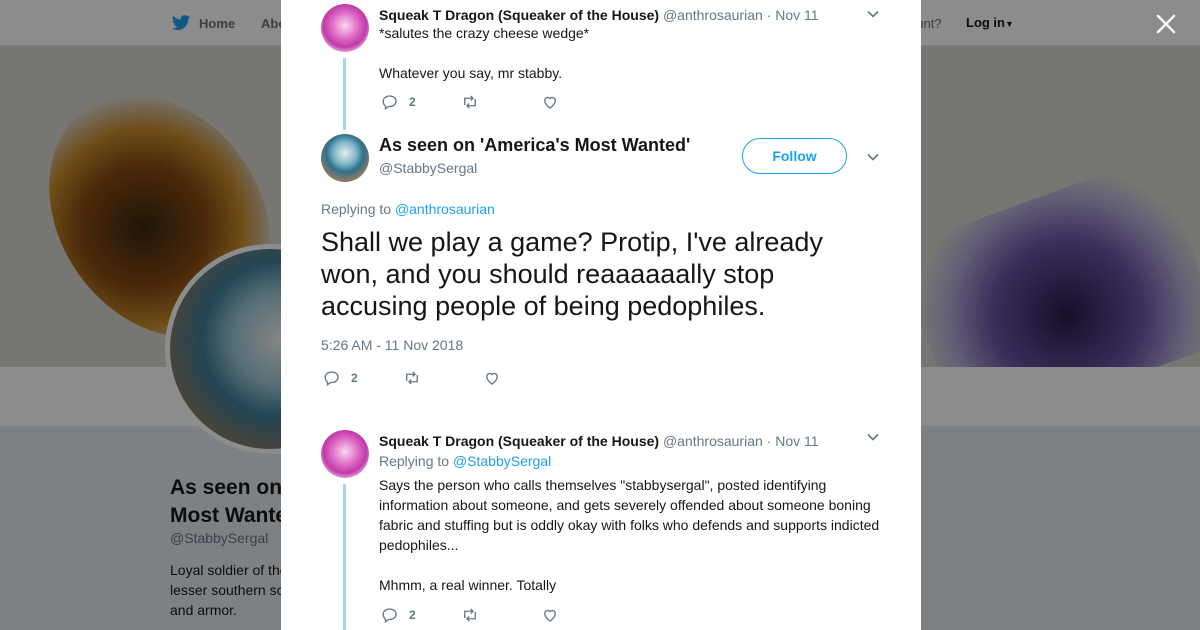 This screenshot has width=1200, height=630. What do you see at coordinates (445, 209) in the screenshot?
I see `replying-to-link: @anthrosaurian` at bounding box center [445, 209].